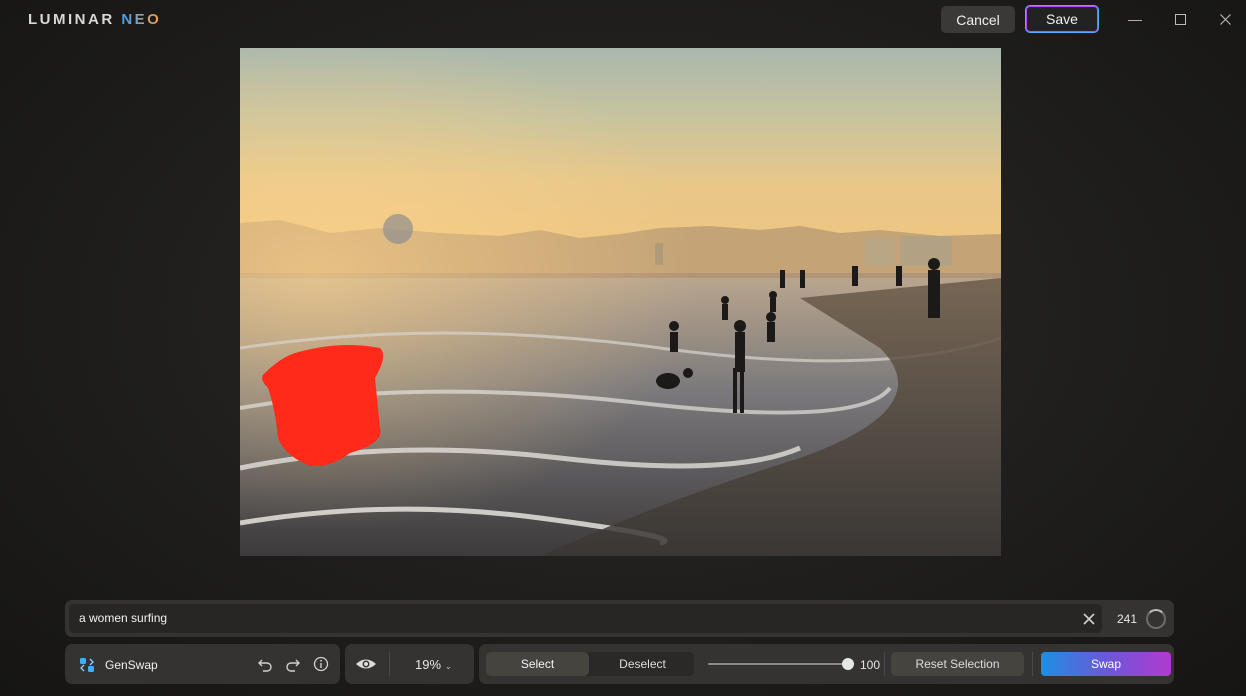  What do you see at coordinates (1089, 619) in the screenshot?
I see `clear-prompt-icon` at bounding box center [1089, 619].